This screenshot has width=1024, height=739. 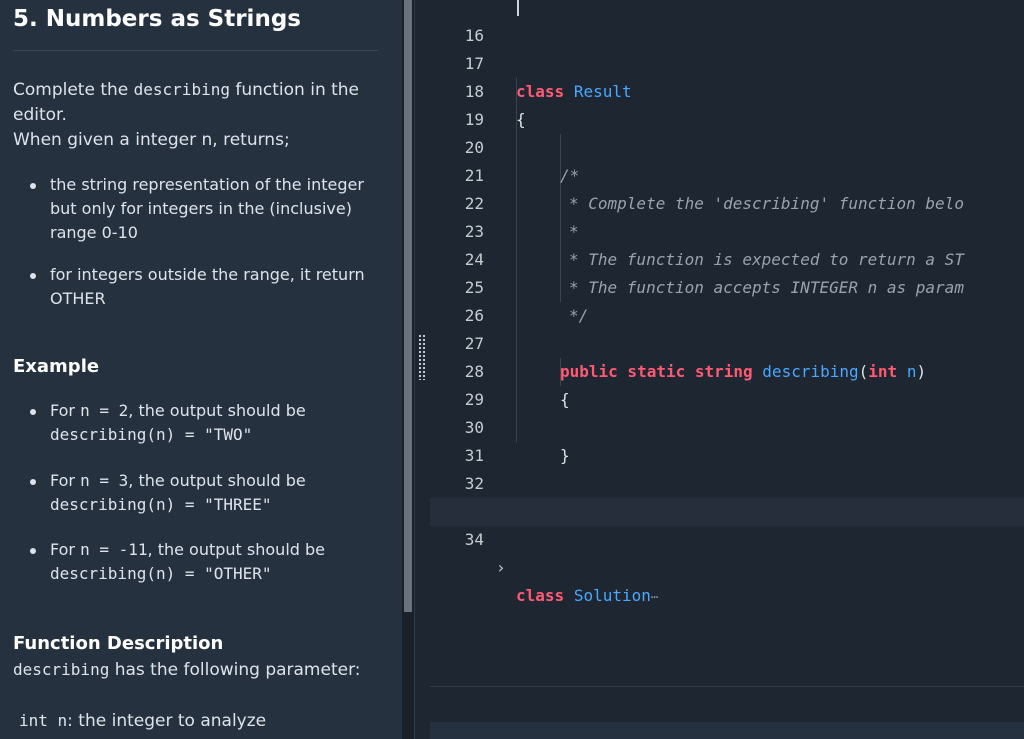 What do you see at coordinates (518, 8) in the screenshot?
I see `text-cursor` at bounding box center [518, 8].